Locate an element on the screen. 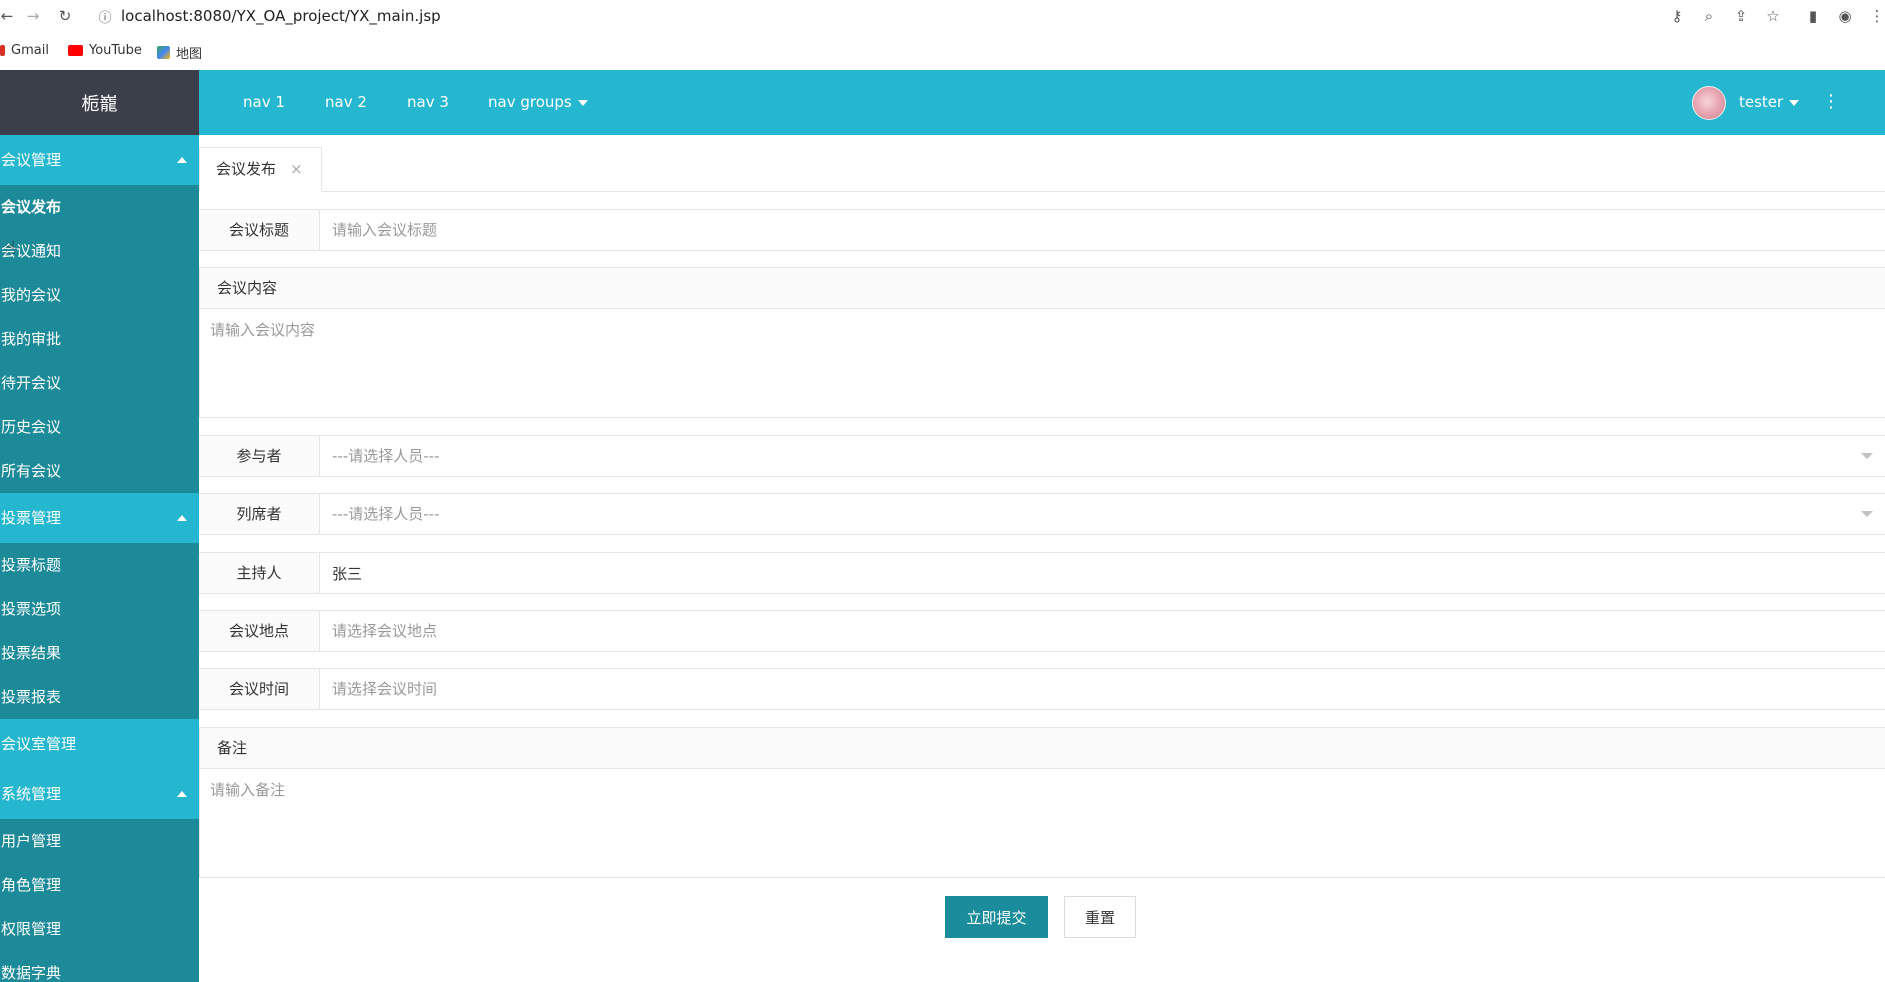 This screenshot has height=982, width=1885. tab-label: 会议发布 is located at coordinates (246, 169).